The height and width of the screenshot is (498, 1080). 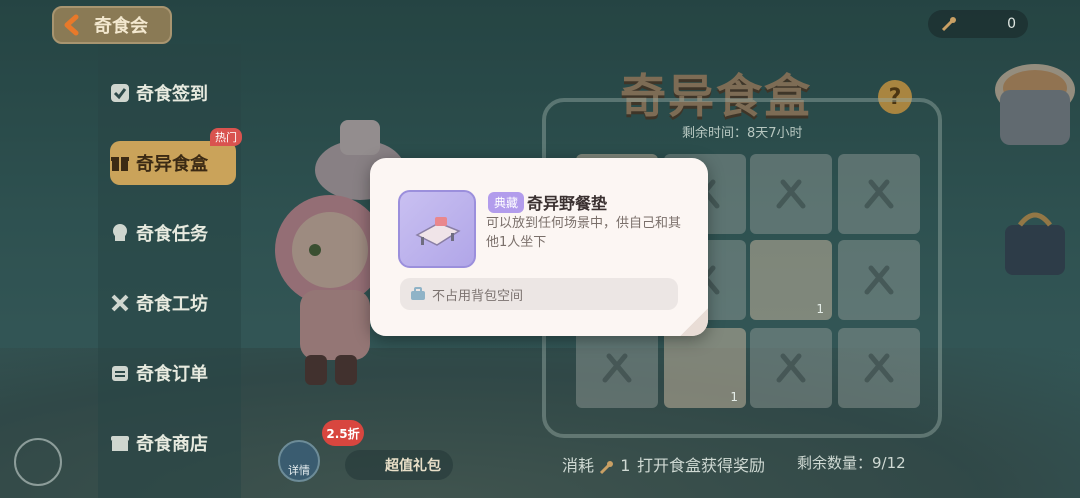 I want to click on open-box-text: 打开食盒获得奖励, so click(x=701, y=465).